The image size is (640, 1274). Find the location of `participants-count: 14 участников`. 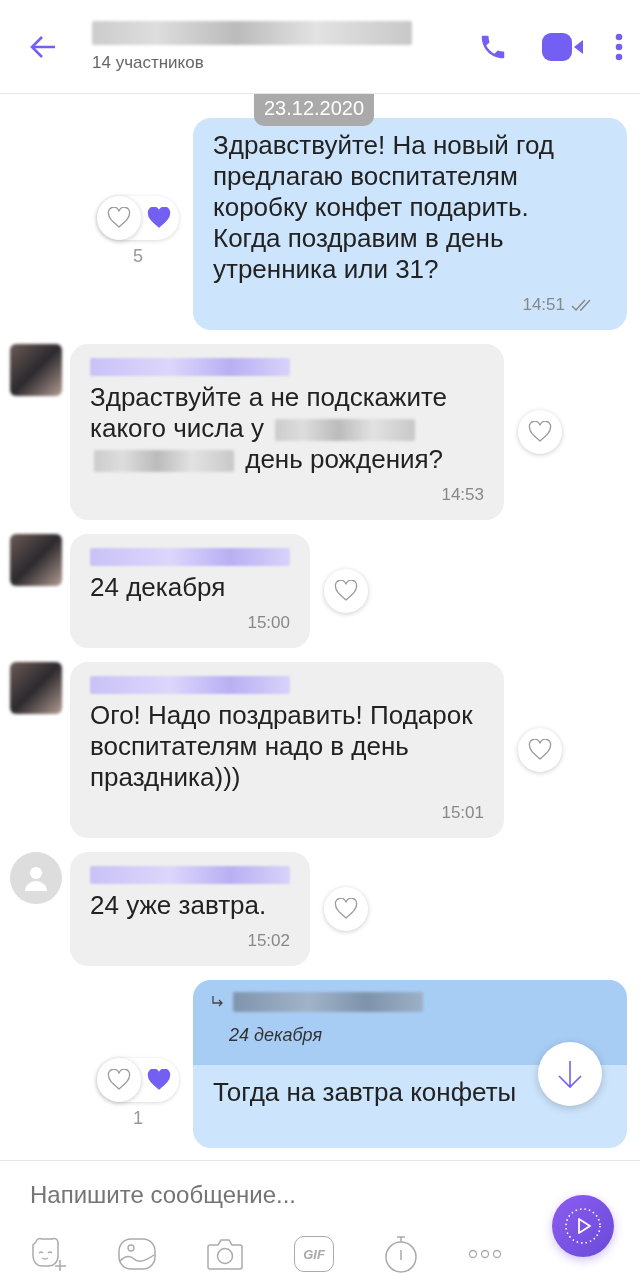

participants-count: 14 участников is located at coordinates (148, 62).